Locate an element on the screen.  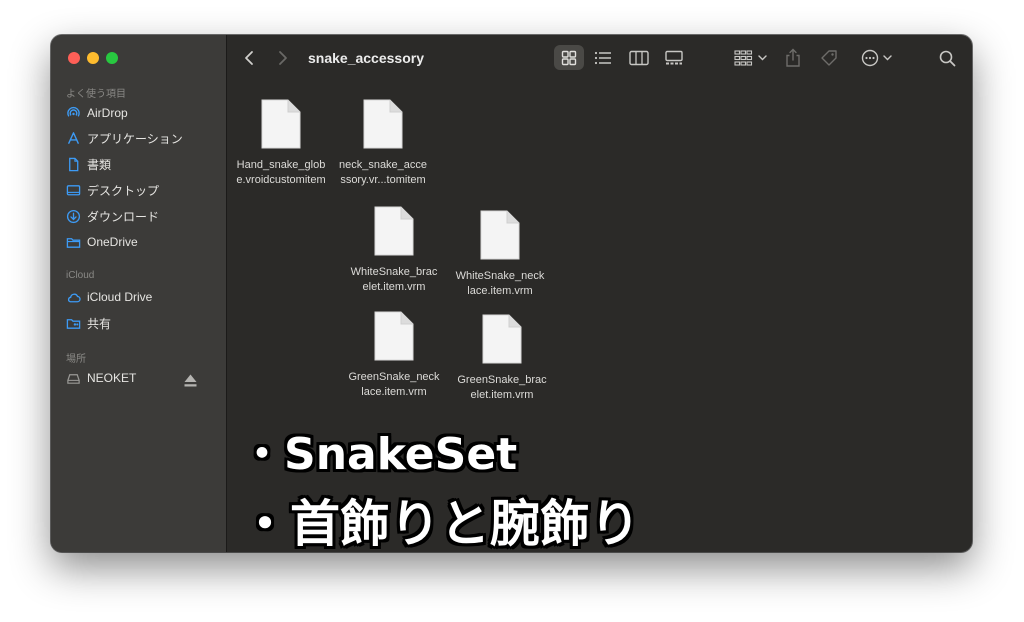
group-grid-icon is located at coordinates (742, 58).